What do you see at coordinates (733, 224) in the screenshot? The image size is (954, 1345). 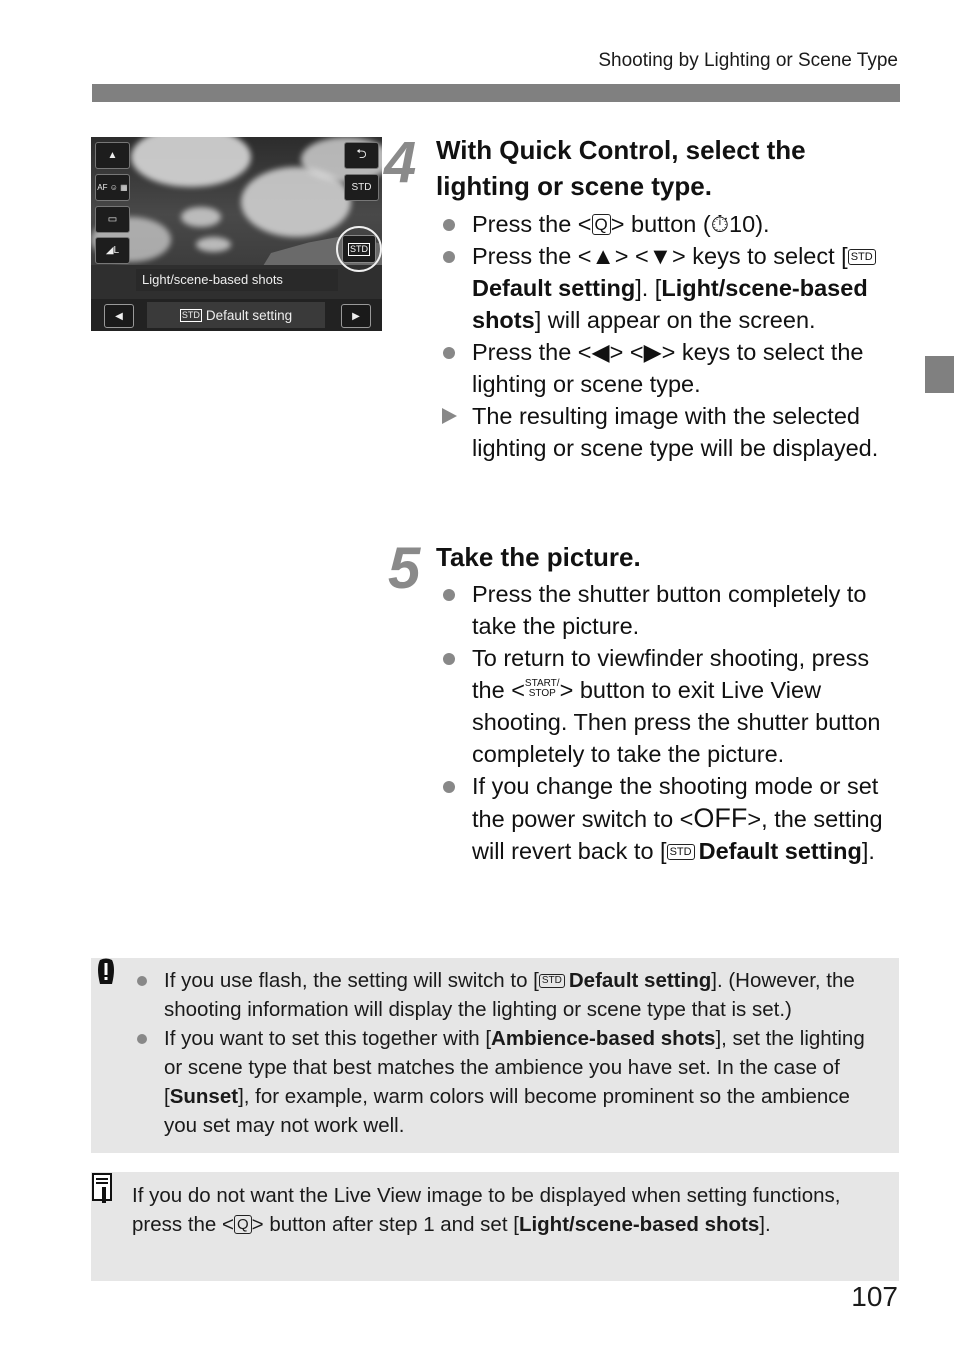 I see `timer-icon: ⏱10` at bounding box center [733, 224].